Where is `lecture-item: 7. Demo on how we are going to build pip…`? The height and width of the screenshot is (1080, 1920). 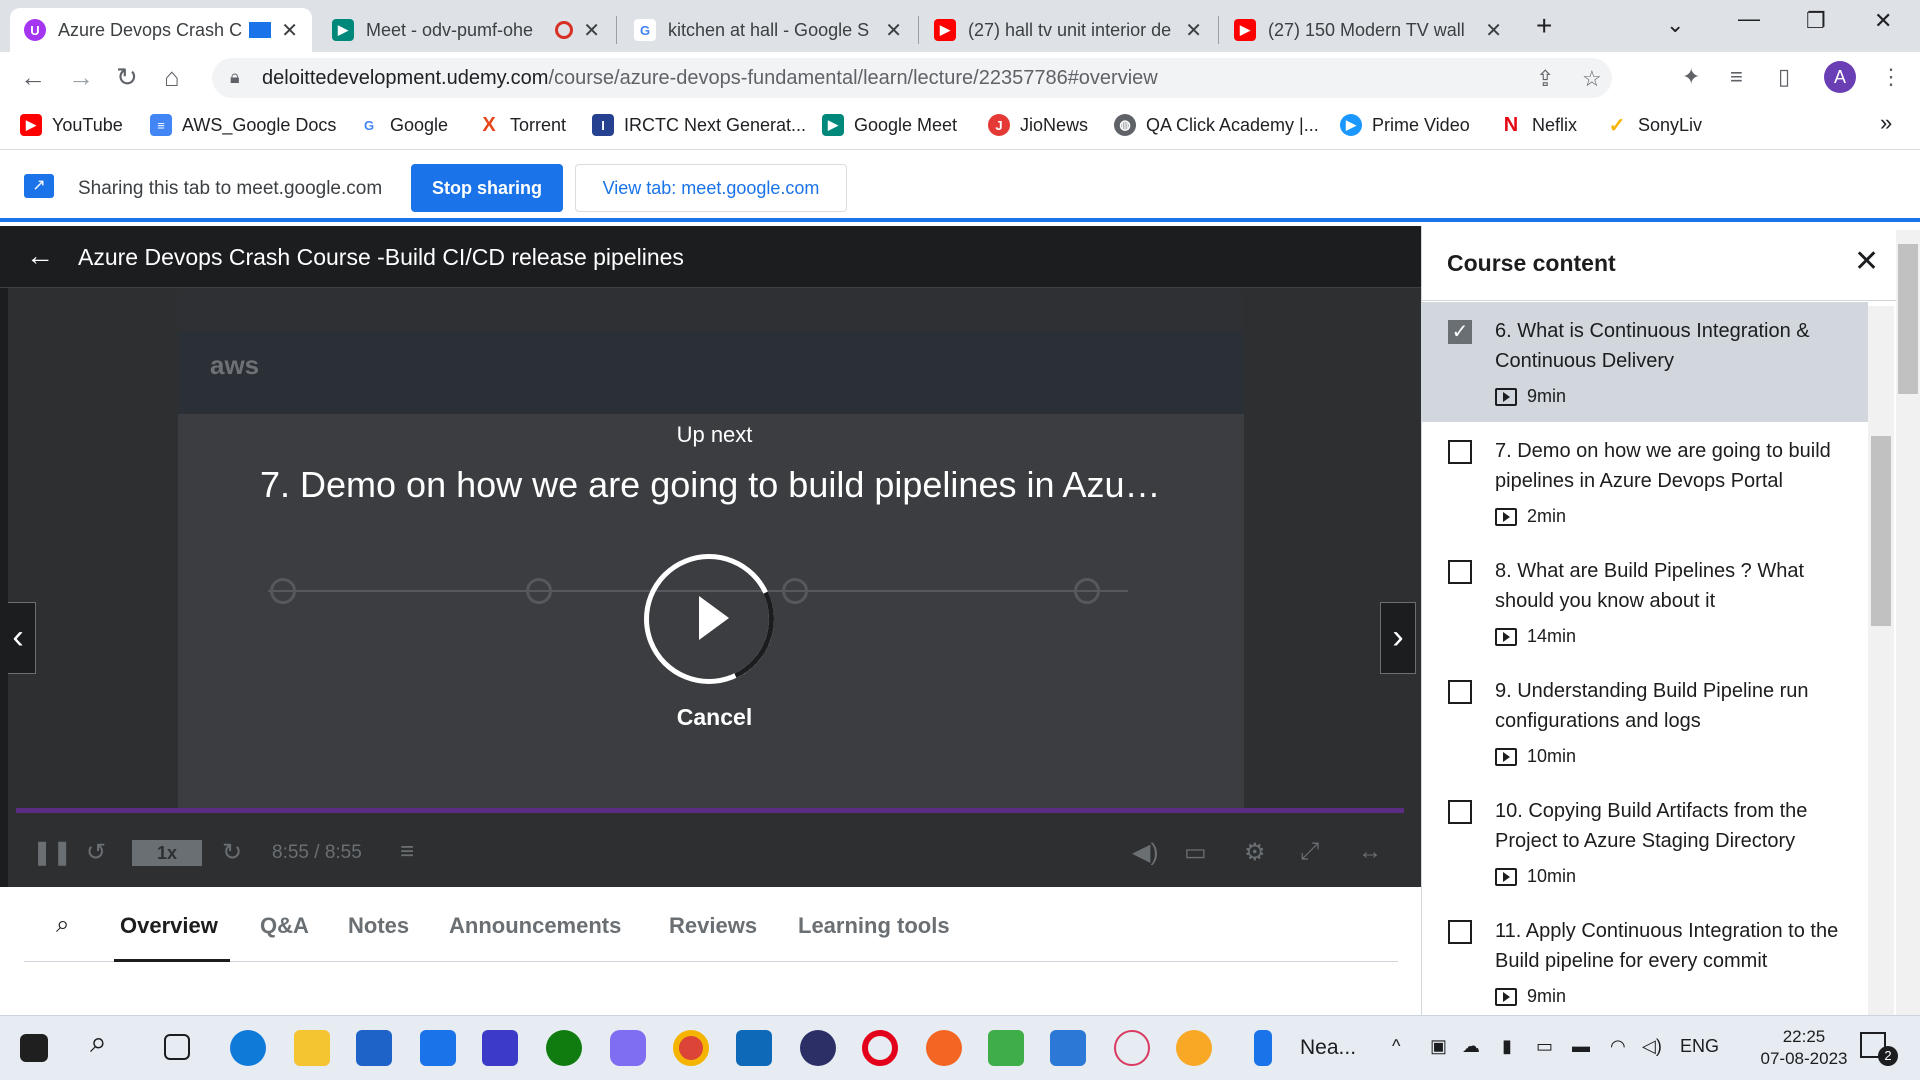
lecture-item: 7. Demo on how we are going to build pip… is located at coordinates (1645, 482).